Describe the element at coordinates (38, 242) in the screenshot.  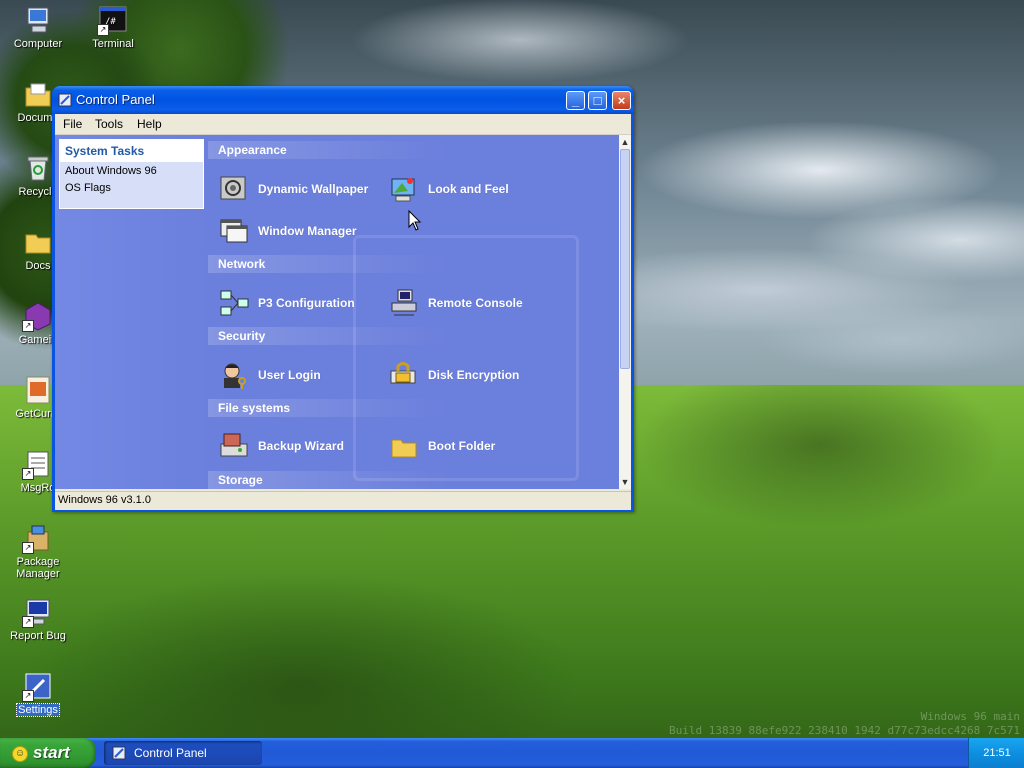
I see `docs-folder-icon` at that location.